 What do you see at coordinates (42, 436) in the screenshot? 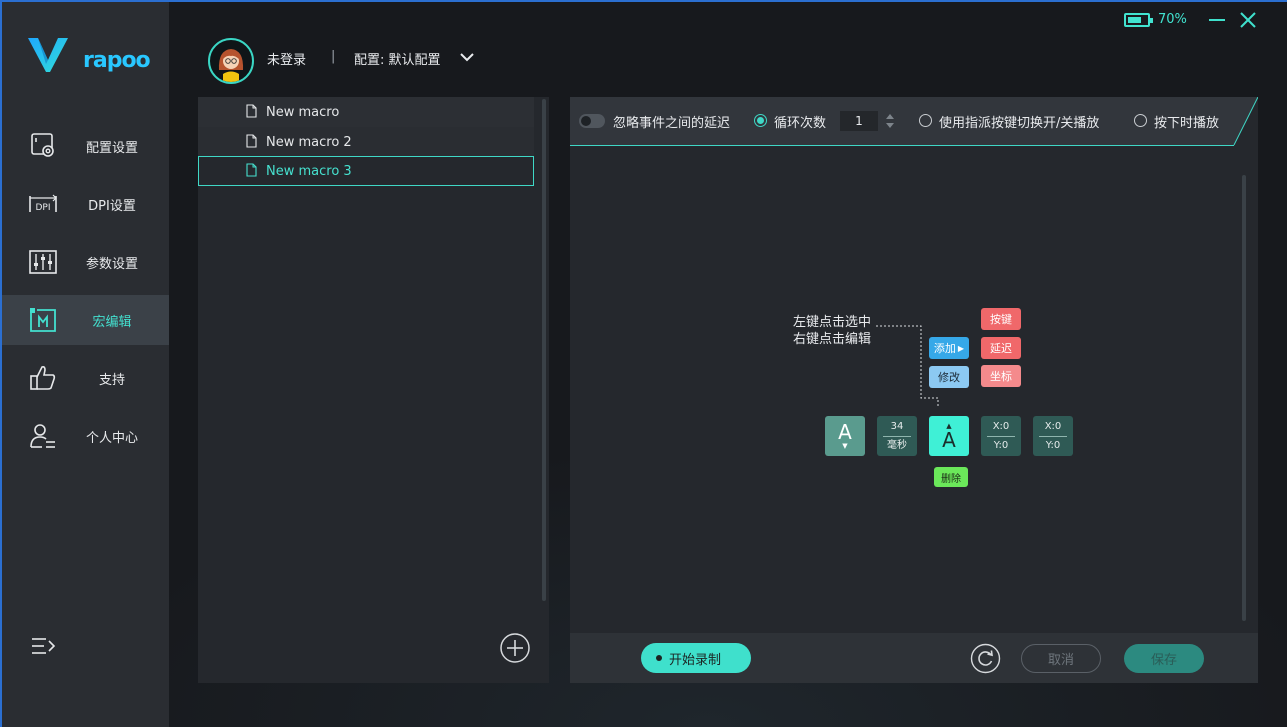
I see `user-icon` at bounding box center [42, 436].